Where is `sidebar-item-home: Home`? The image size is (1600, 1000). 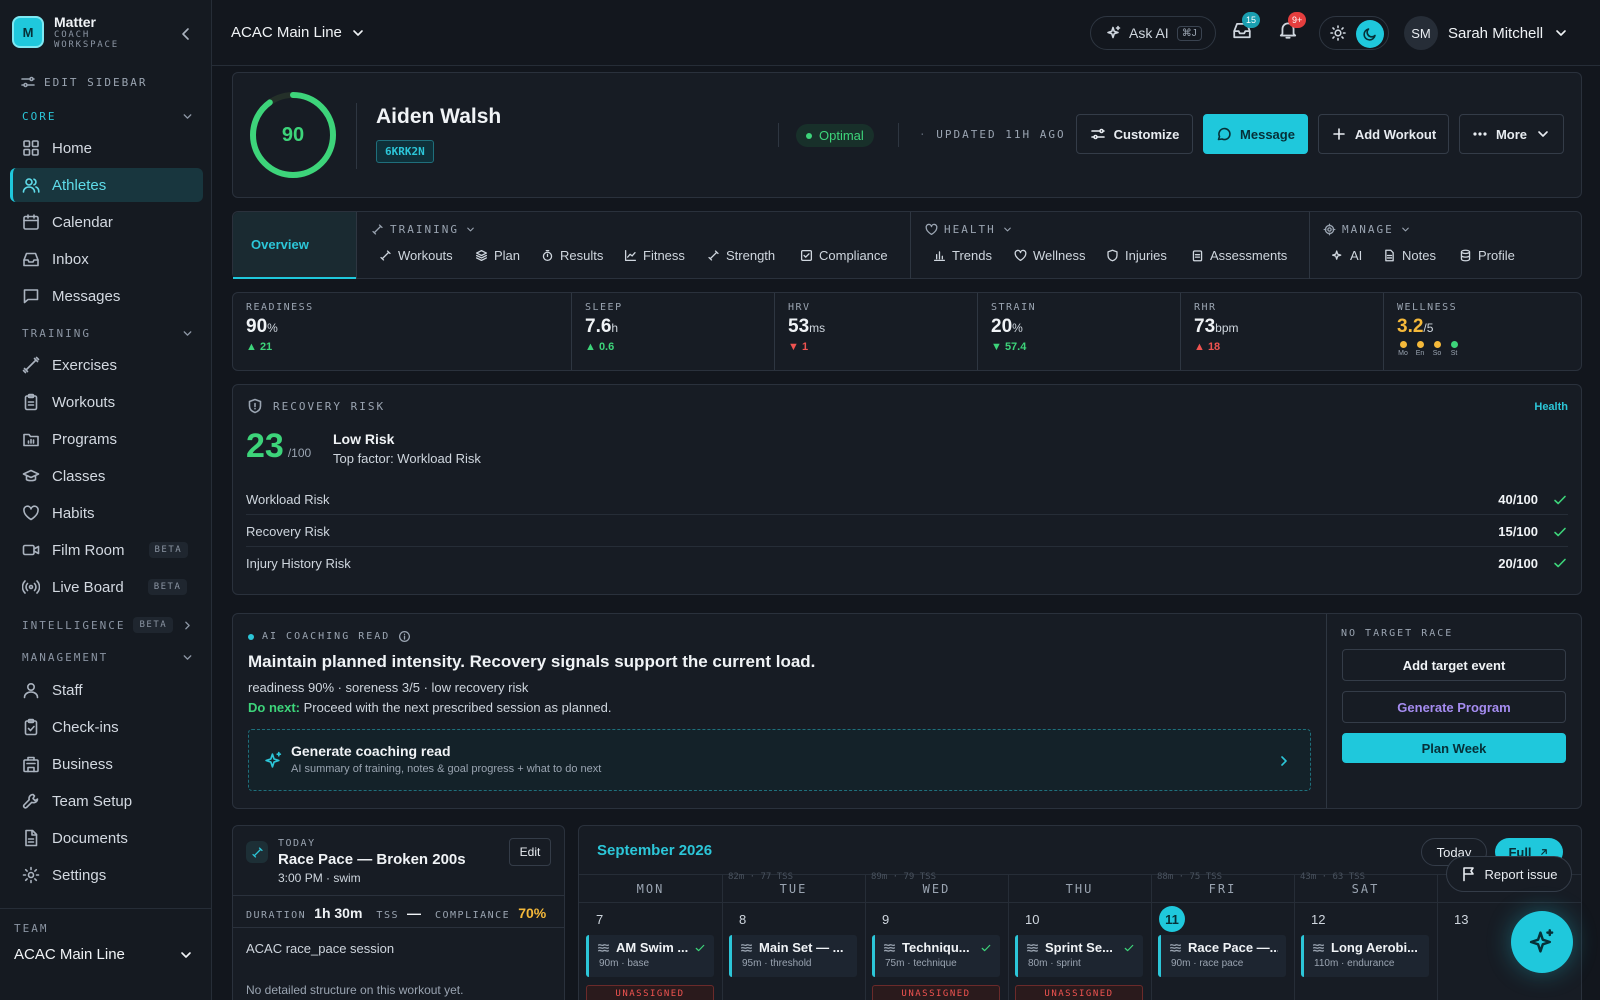
sidebar-item-home: Home is located at coordinates (106, 148).